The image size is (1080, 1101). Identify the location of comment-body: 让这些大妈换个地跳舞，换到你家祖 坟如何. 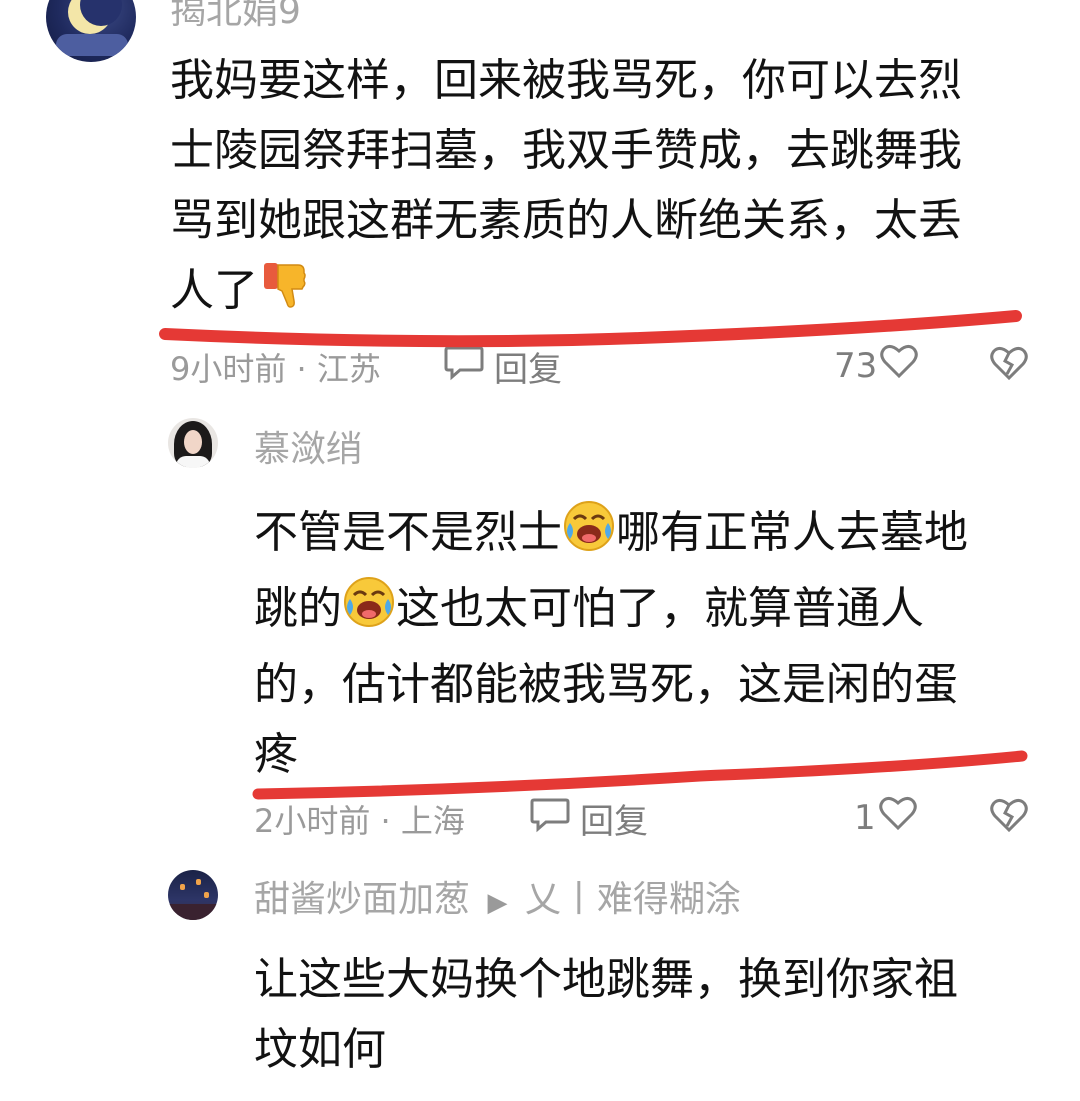
(654, 1015).